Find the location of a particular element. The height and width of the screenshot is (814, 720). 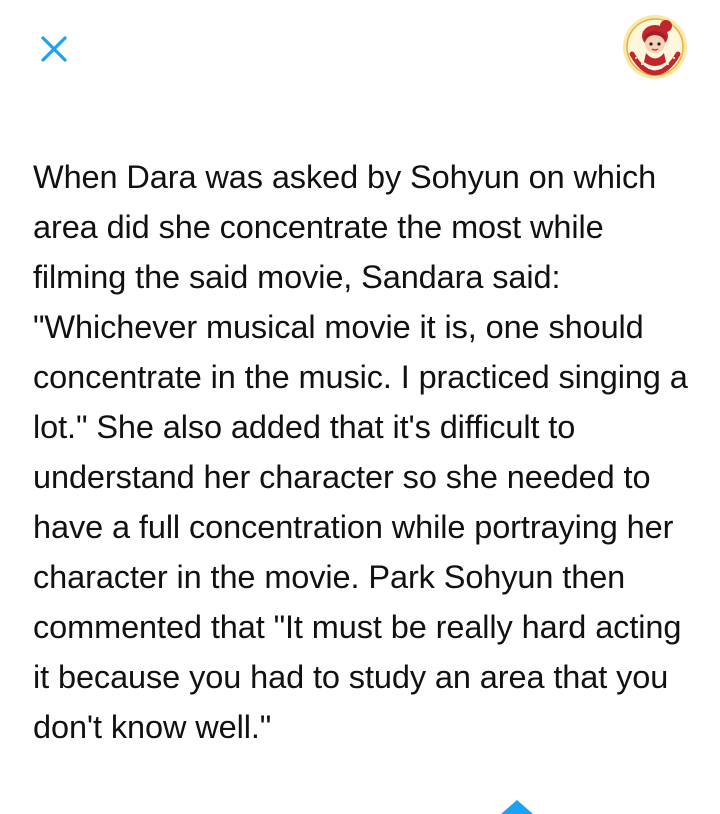

close-icon is located at coordinates (54, 49).